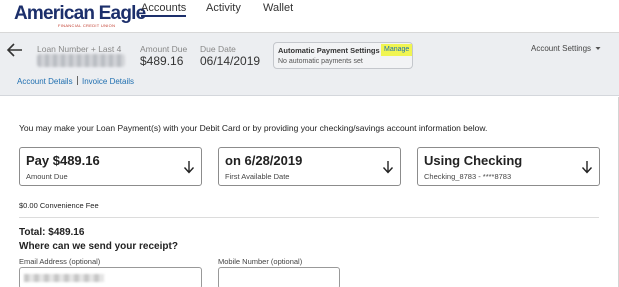 Image resolution: width=619 pixels, height=287 pixels. Describe the element at coordinates (309, 166) in the screenshot. I see `pay-date-selector: on 6/28/2019 First Available Date` at that location.